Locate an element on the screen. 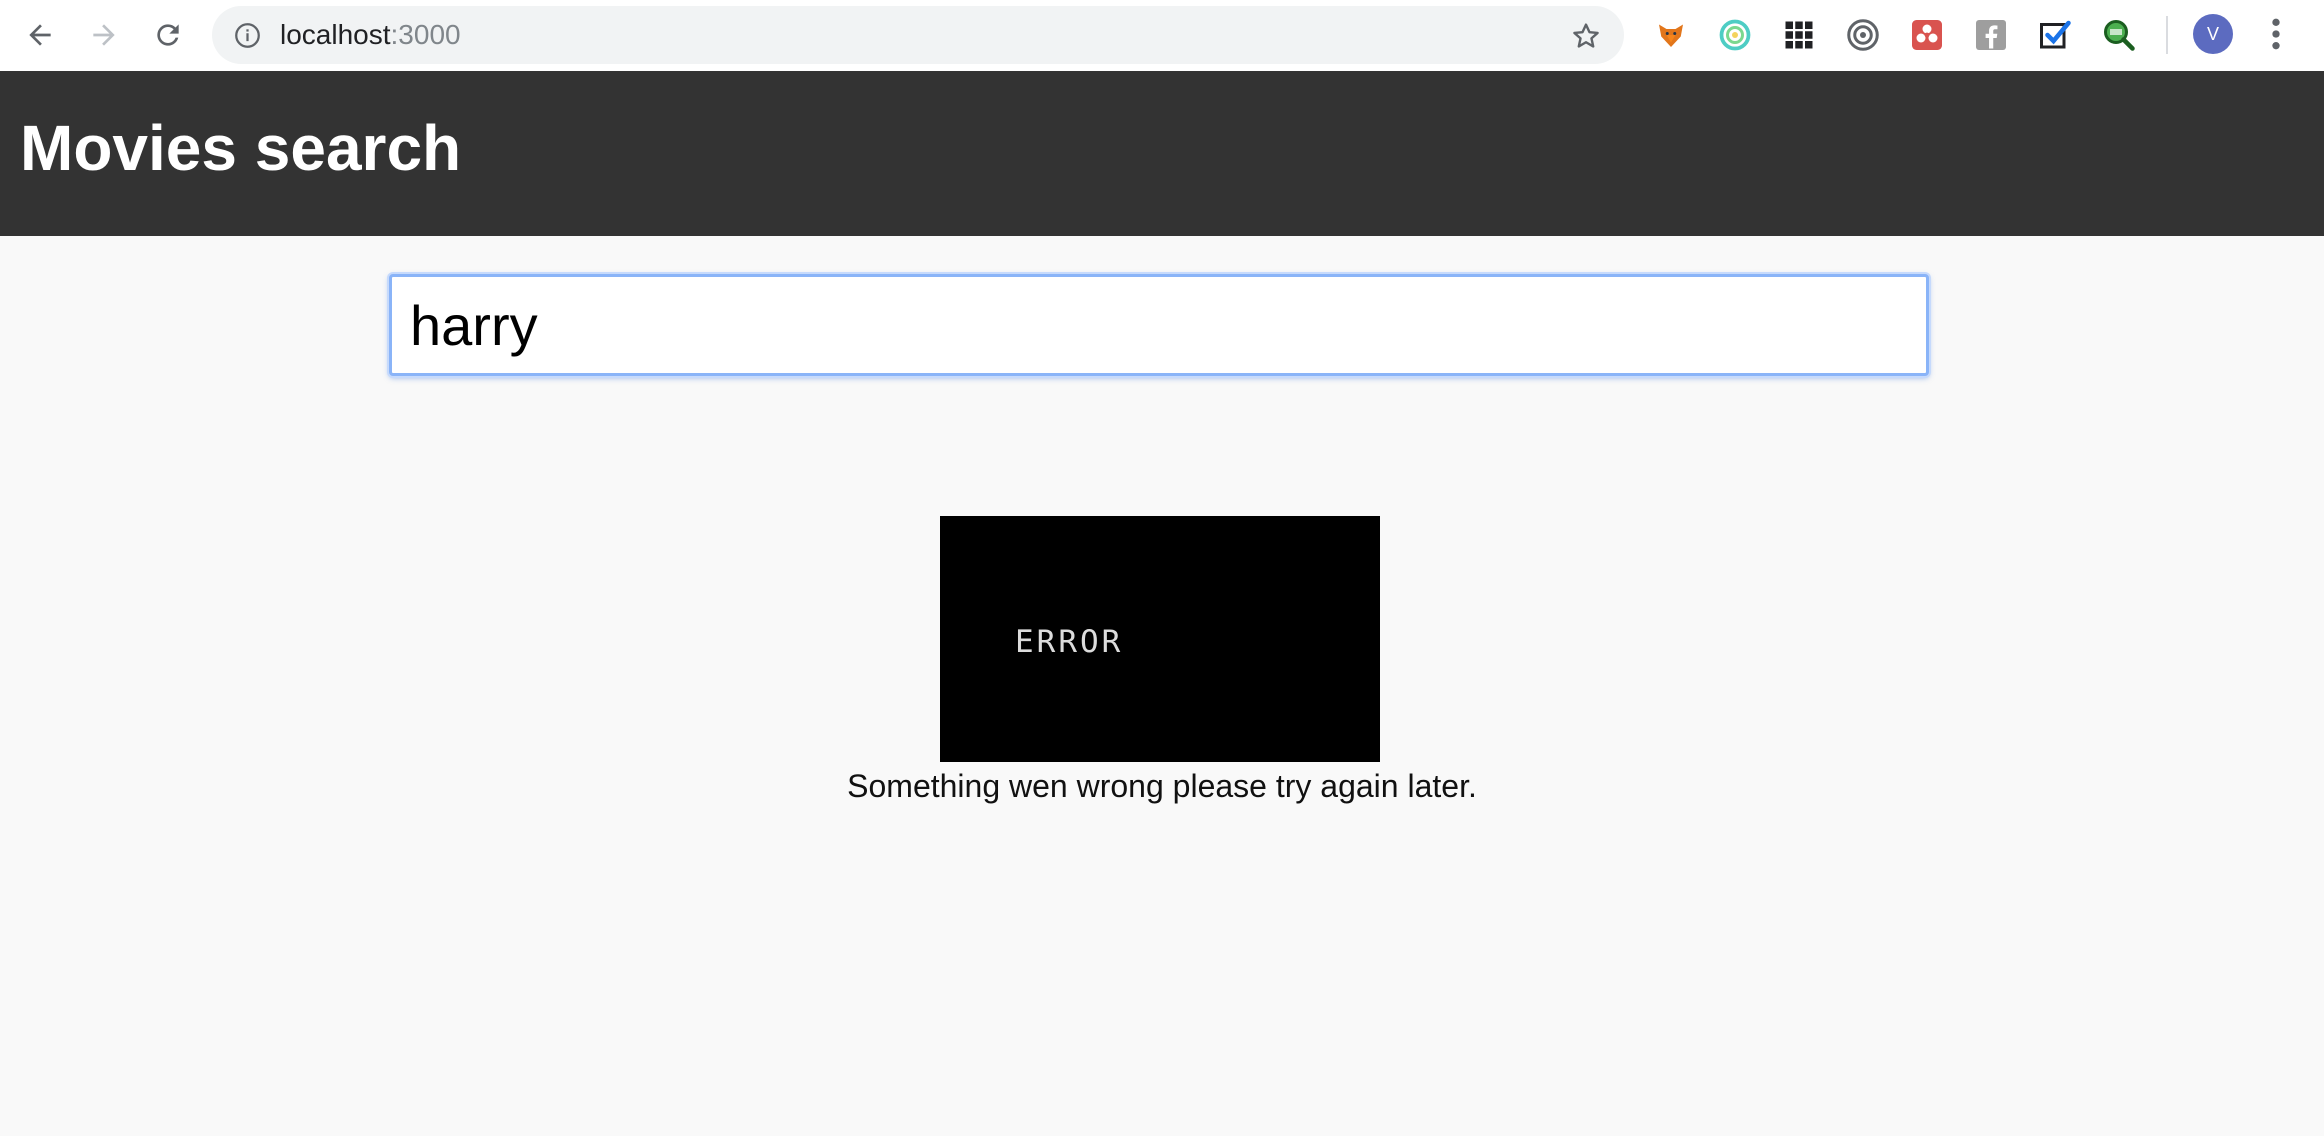 This screenshot has width=2324, height=1136. green-magnifier-extension-icon is located at coordinates (2119, 35).